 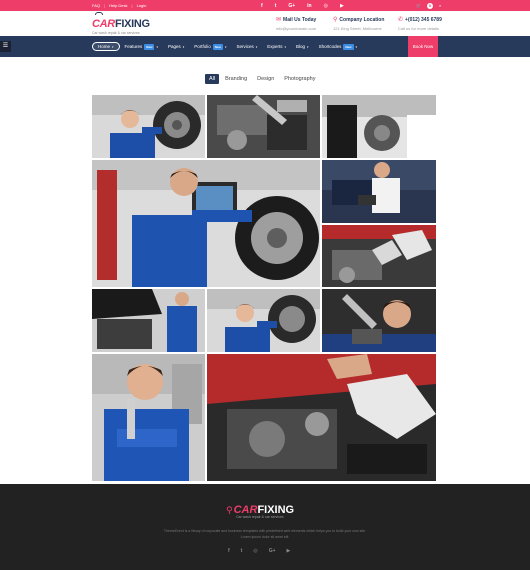 What do you see at coordinates (236, 79) in the screenshot?
I see `filter-branding: Branding` at bounding box center [236, 79].